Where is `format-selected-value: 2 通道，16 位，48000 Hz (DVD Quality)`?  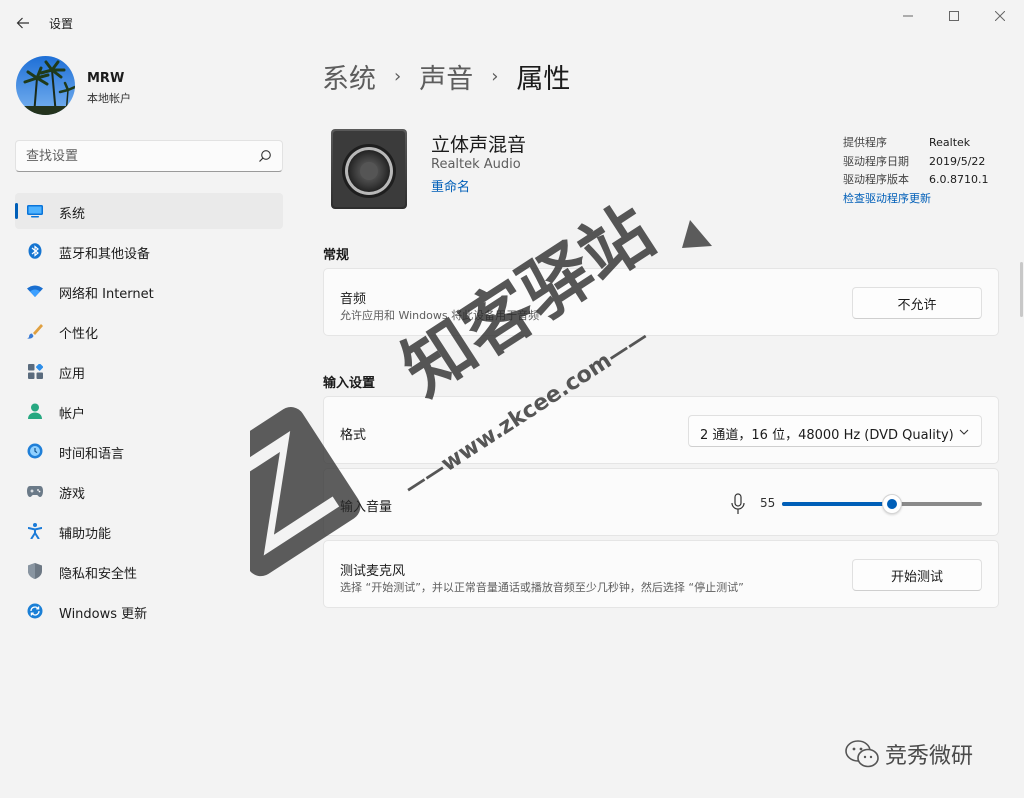 format-selected-value: 2 通道，16 位，48000 Hz (DVD Quality) is located at coordinates (827, 435).